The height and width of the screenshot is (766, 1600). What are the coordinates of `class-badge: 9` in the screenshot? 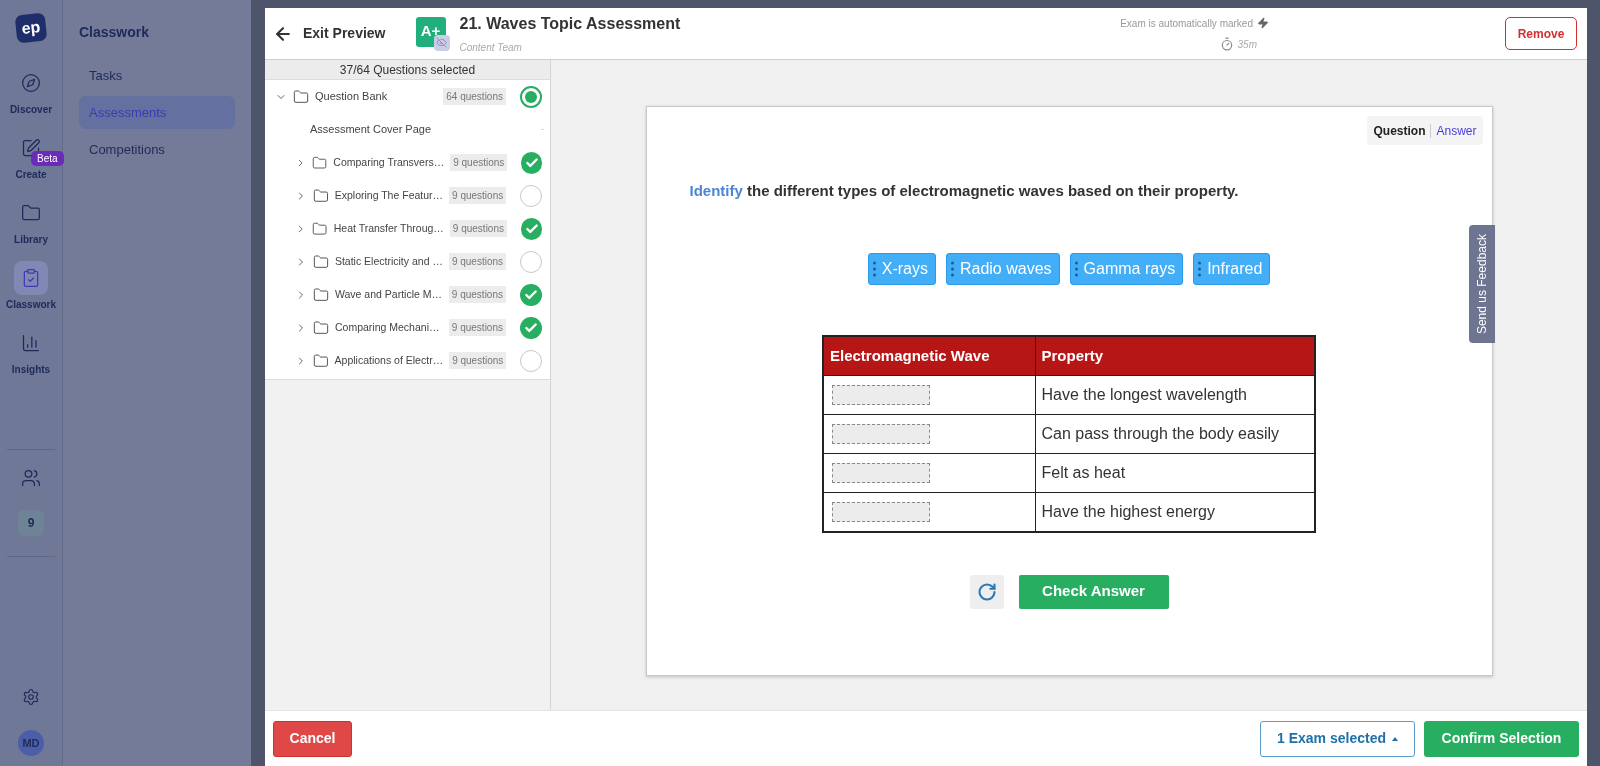 It's located at (31, 523).